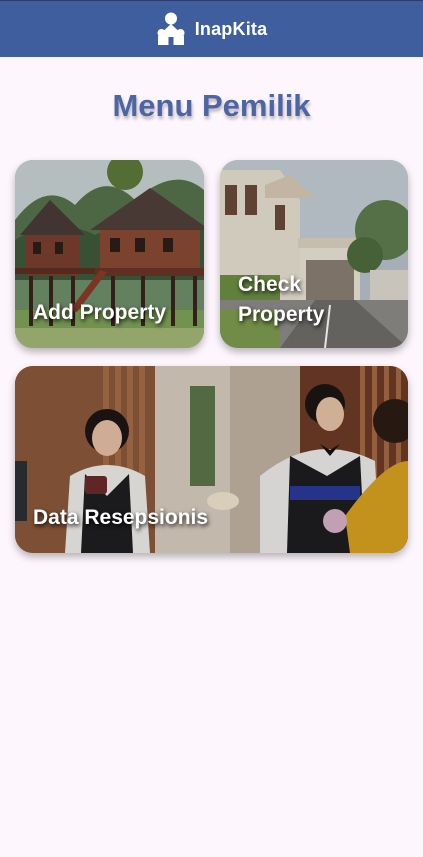  Describe the element at coordinates (314, 254) in the screenshot. I see `check-property-card: Check Property` at that location.